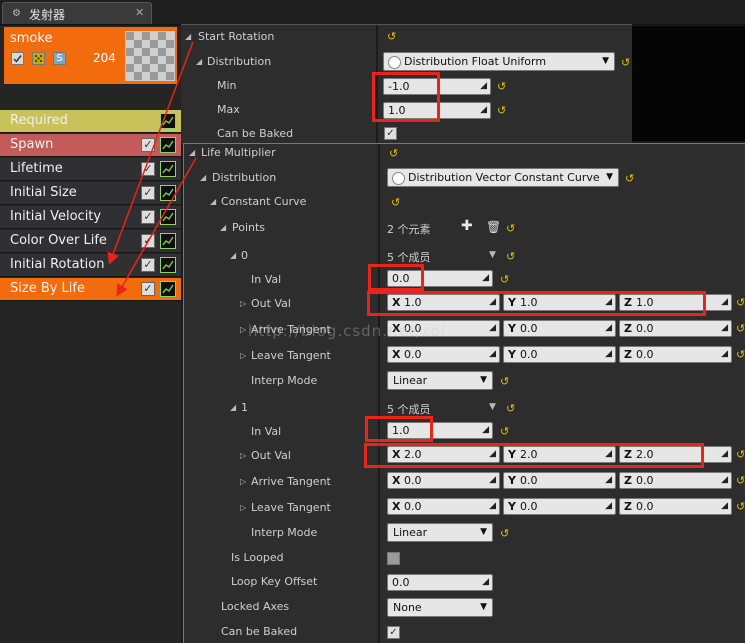  Describe the element at coordinates (393, 558) in the screenshot. I see `is-looped-checkbox` at that location.